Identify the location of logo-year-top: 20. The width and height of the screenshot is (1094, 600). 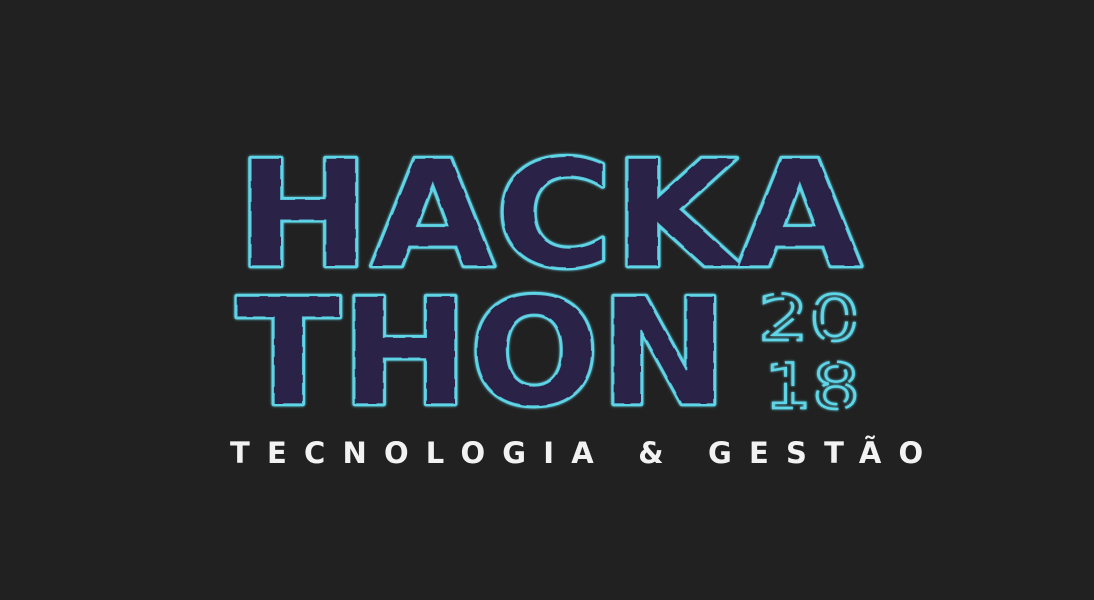
(809, 318).